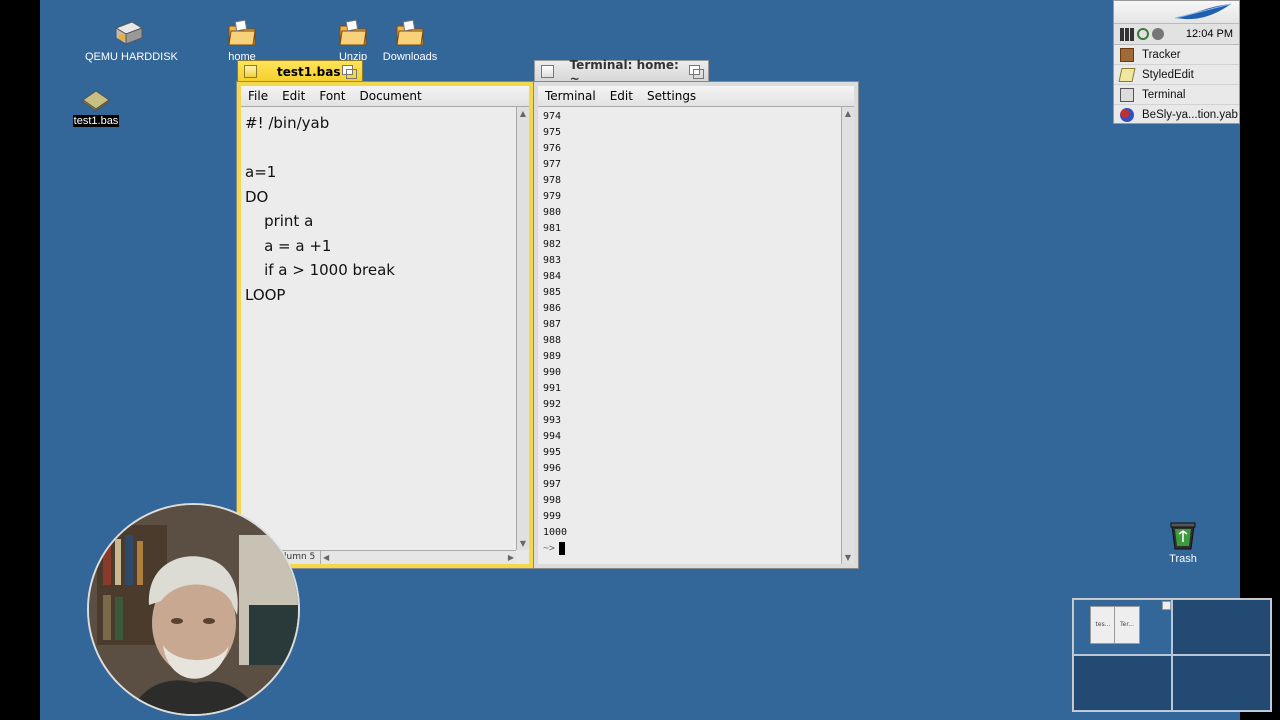  I want to click on menu-terminal: Terminal, so click(570, 96).